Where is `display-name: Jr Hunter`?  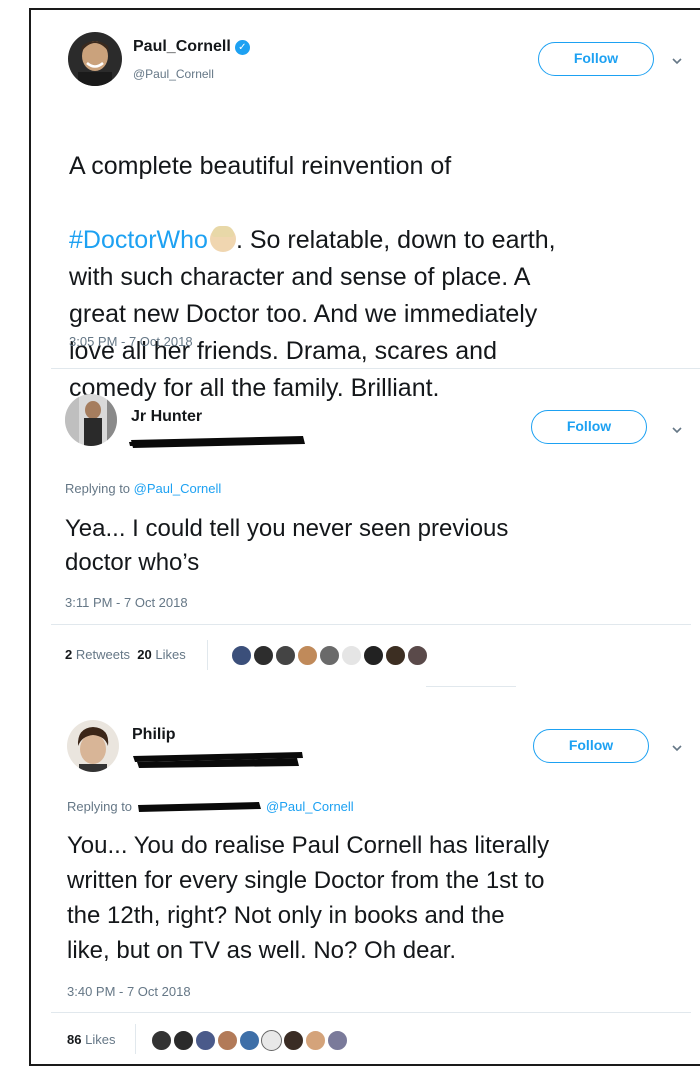
display-name: Jr Hunter is located at coordinates (166, 417).